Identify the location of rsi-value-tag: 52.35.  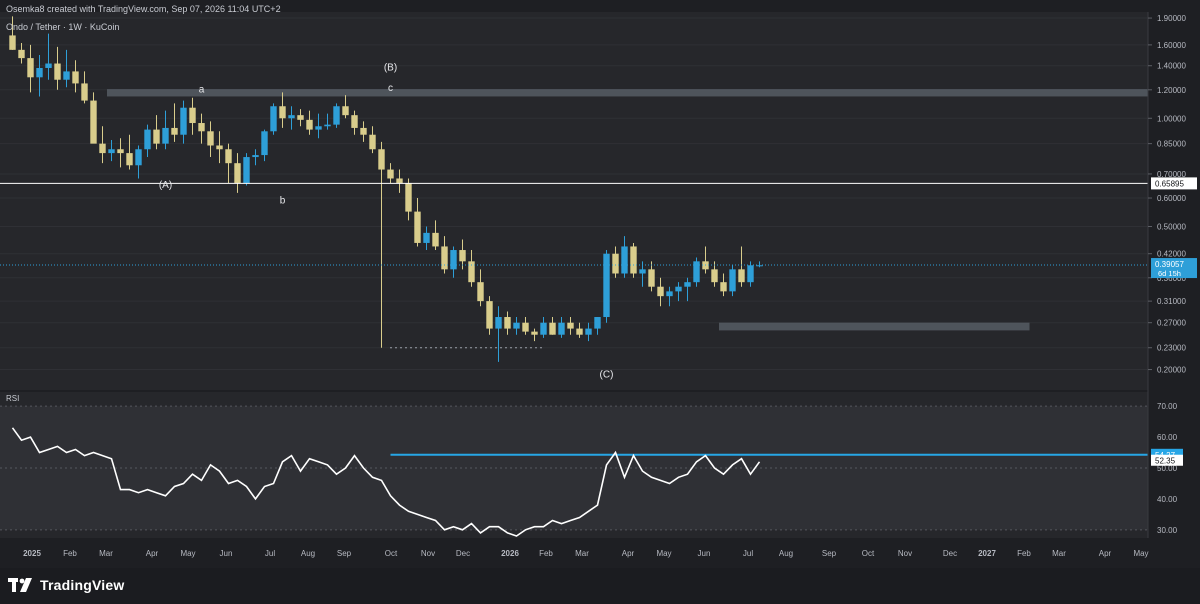
(1165, 461).